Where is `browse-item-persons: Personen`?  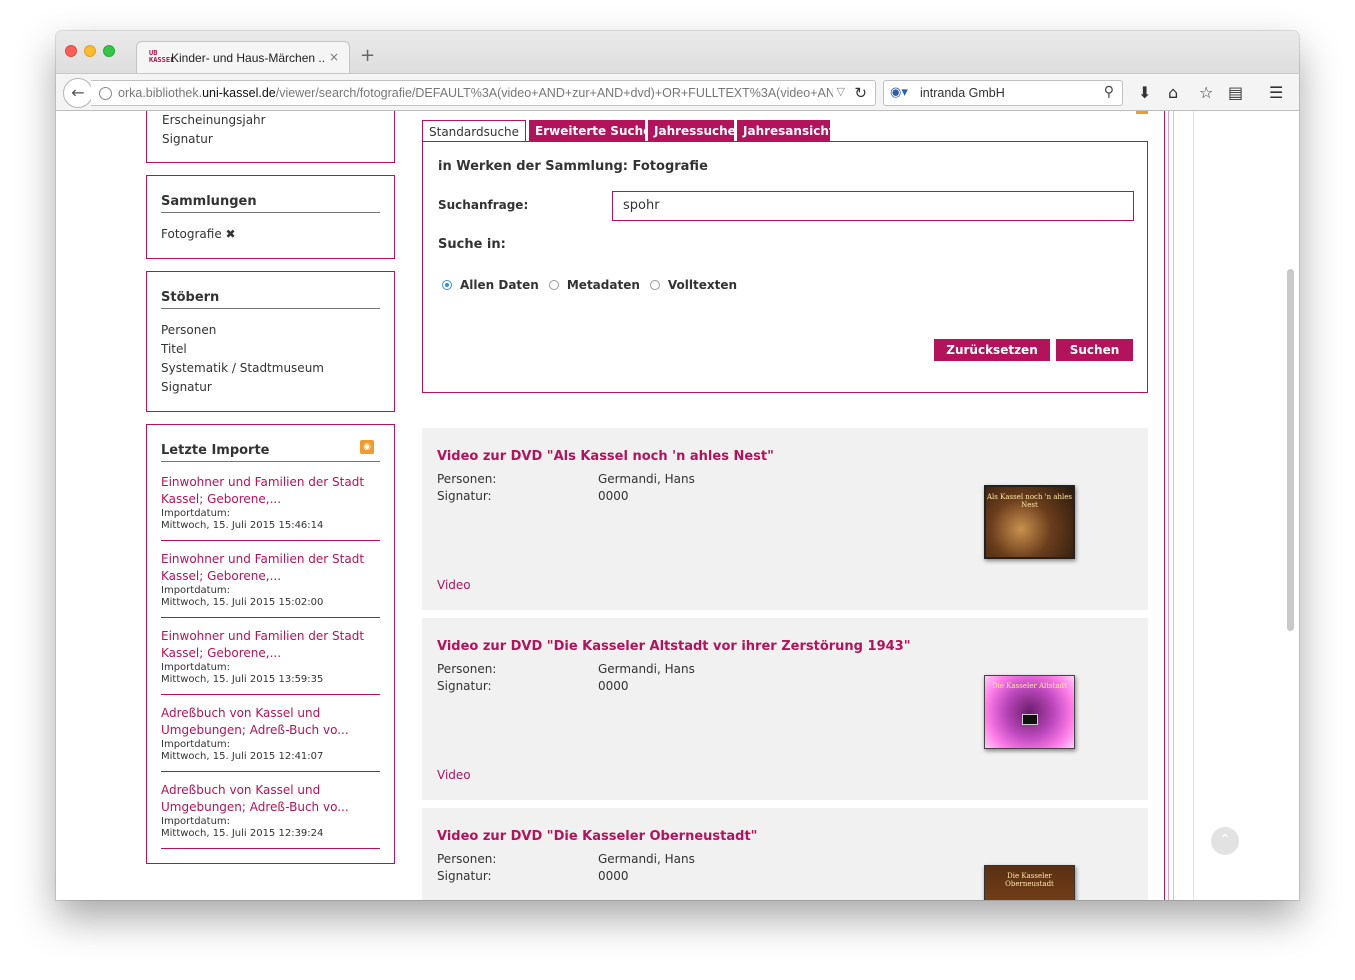
browse-item-persons: Personen is located at coordinates (270, 330).